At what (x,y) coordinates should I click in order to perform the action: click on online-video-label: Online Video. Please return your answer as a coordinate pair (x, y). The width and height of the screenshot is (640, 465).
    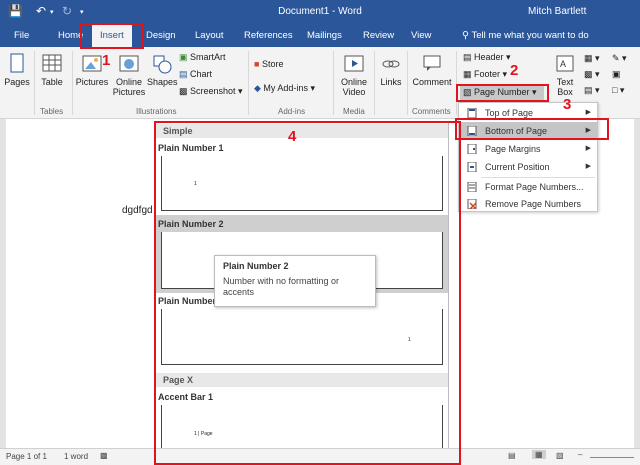
    Looking at the image, I should click on (353, 87).